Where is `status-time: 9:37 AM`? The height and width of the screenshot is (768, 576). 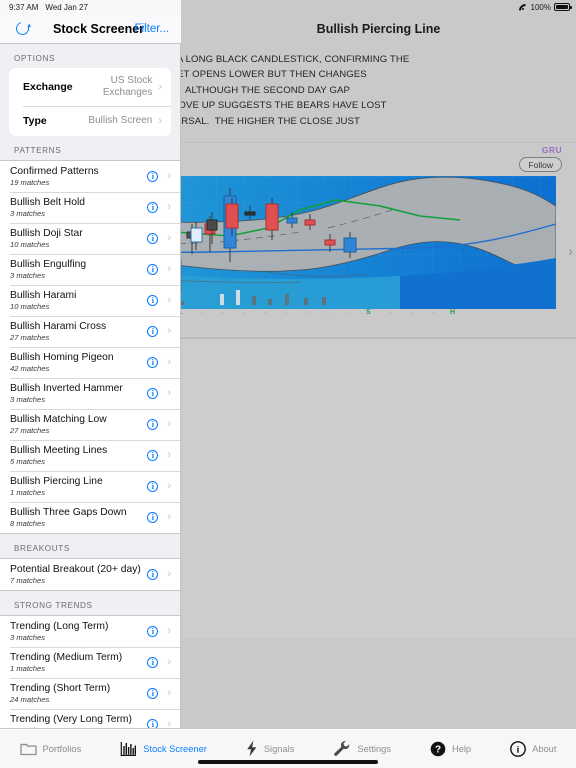
status-time: 9:37 AM is located at coordinates (24, 7).